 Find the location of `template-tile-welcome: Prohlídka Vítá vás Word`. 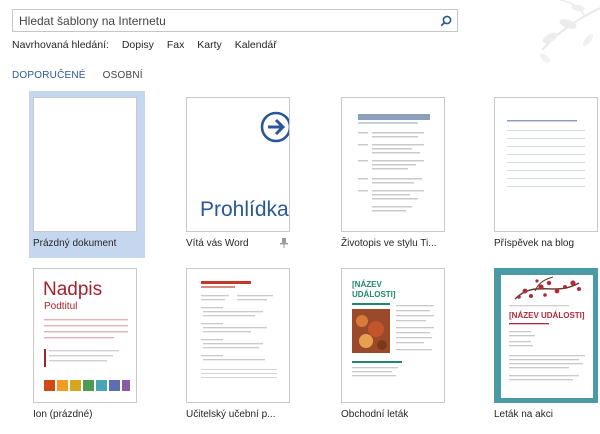

template-tile-welcome: Prohlídka Vítá vás Word is located at coordinates (240, 177).